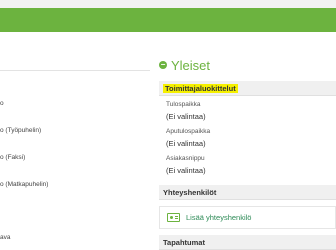 Image resolution: width=336 pixels, height=250 pixels. I want to click on add-contact-button: Lisää yhteyshenkilö, so click(247, 217).